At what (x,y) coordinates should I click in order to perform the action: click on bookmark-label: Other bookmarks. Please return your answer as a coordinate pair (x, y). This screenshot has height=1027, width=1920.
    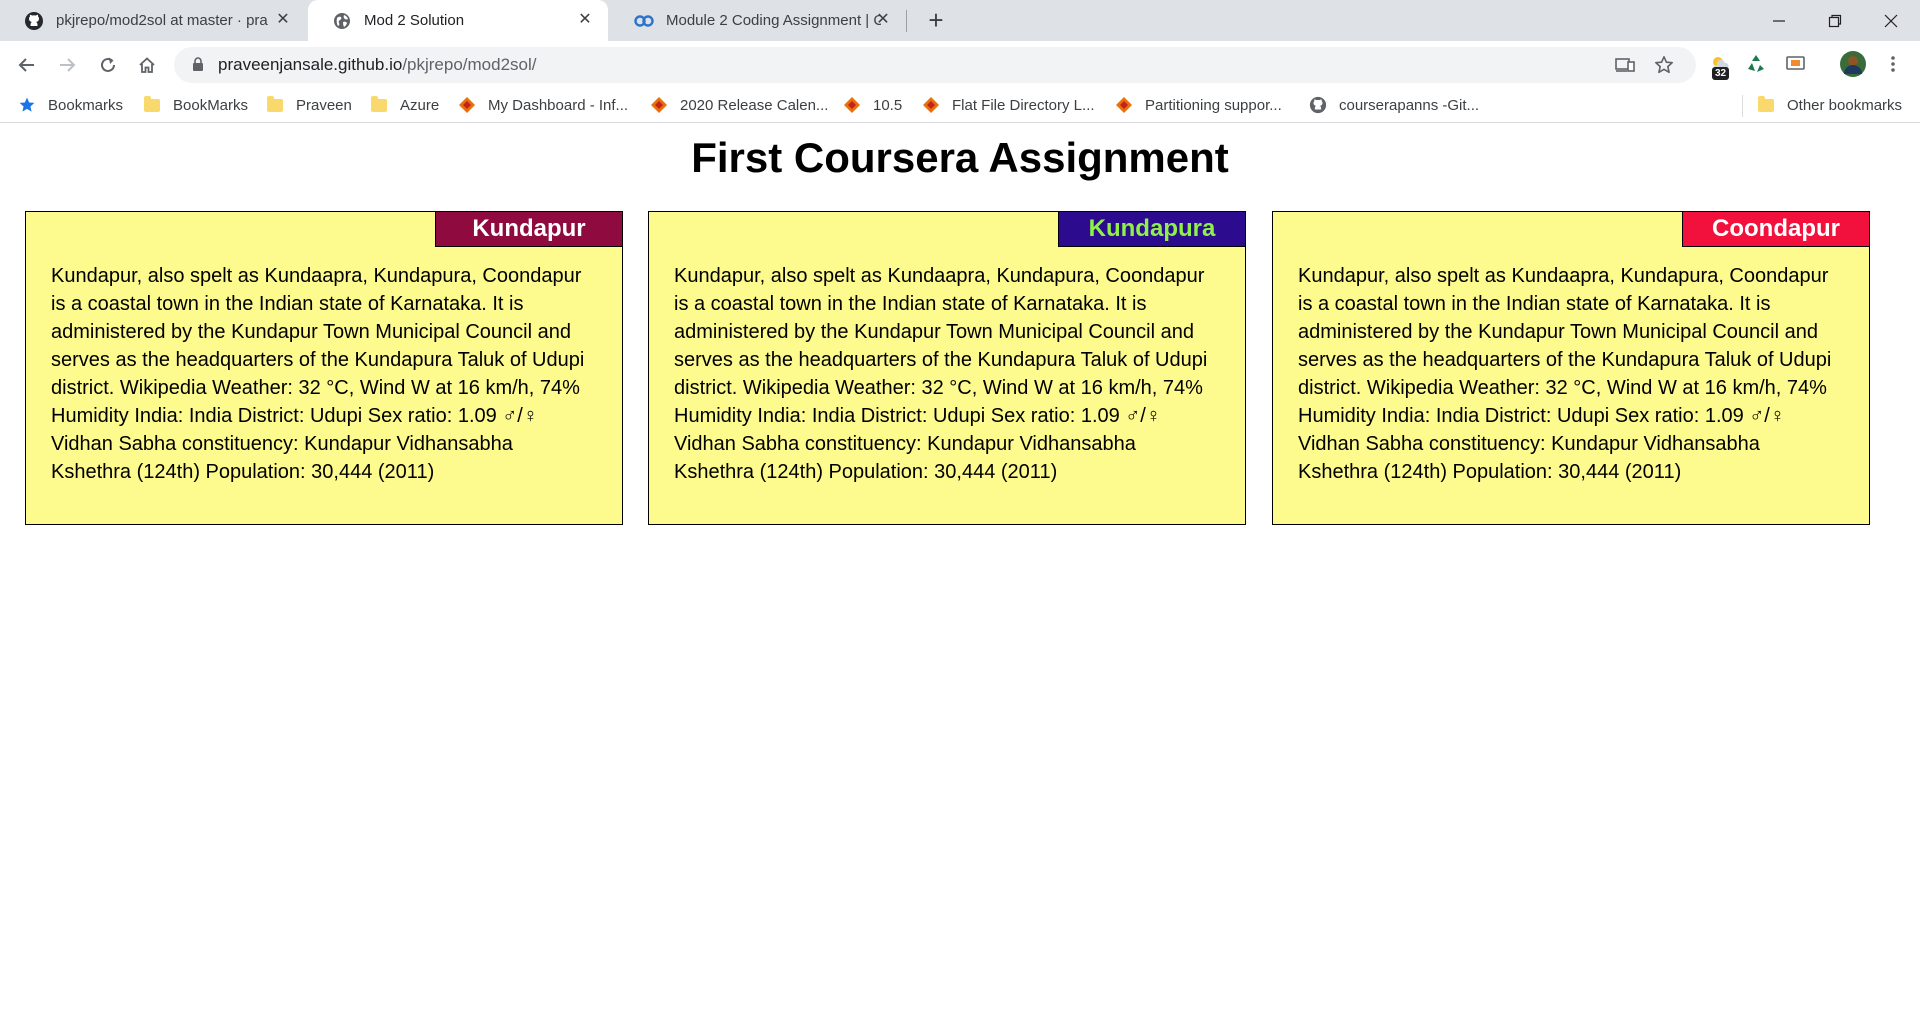
    Looking at the image, I should click on (1845, 105).